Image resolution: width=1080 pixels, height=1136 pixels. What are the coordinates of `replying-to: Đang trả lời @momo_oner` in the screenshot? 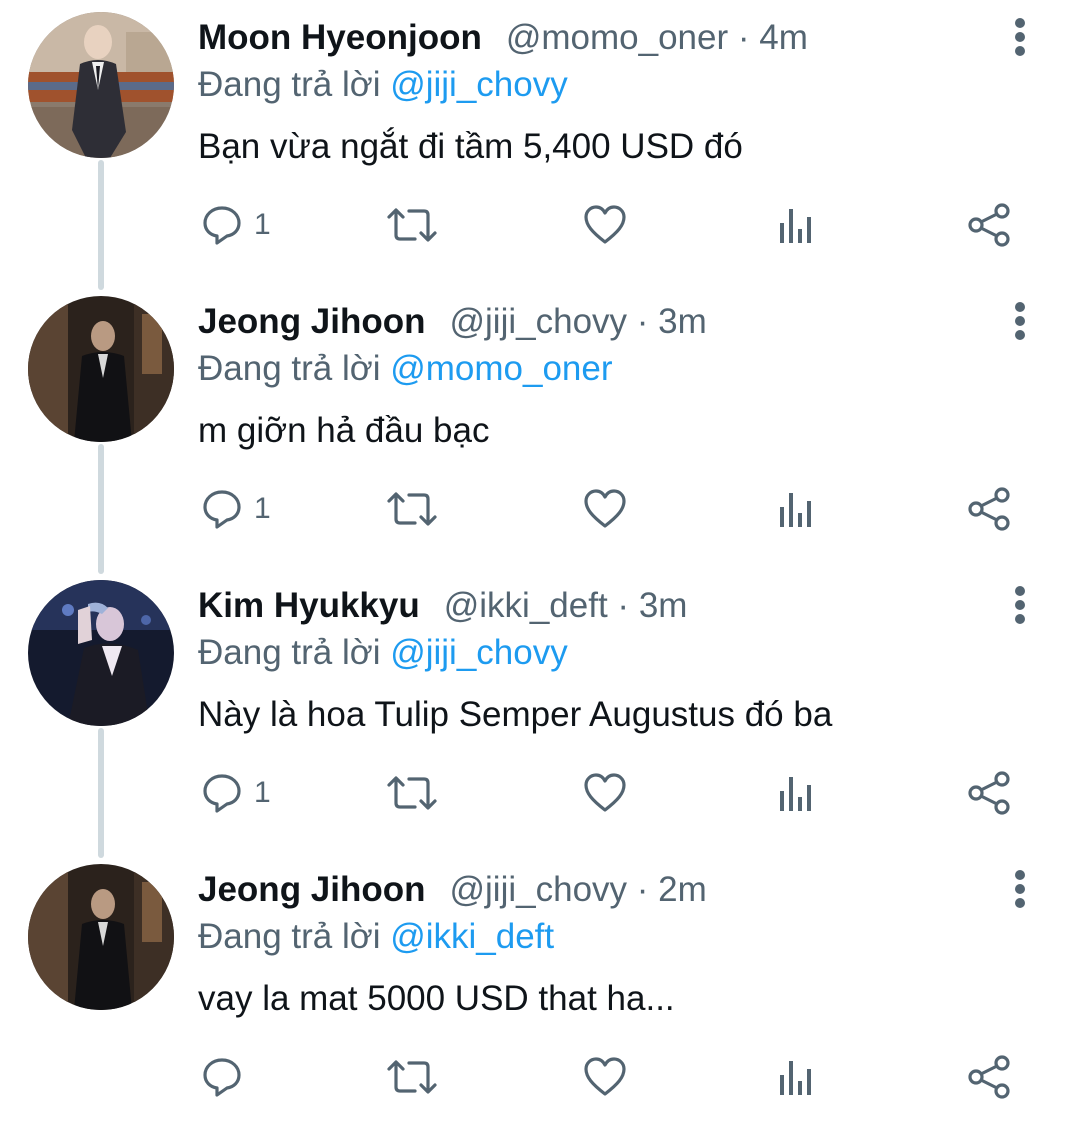 It's located at (405, 369).